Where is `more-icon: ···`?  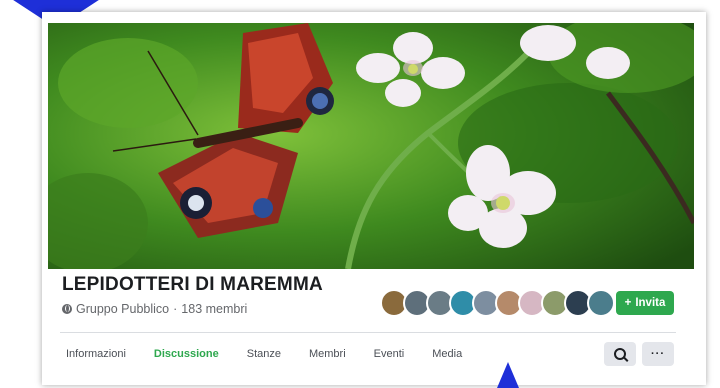 more-icon: ··· is located at coordinates (658, 354).